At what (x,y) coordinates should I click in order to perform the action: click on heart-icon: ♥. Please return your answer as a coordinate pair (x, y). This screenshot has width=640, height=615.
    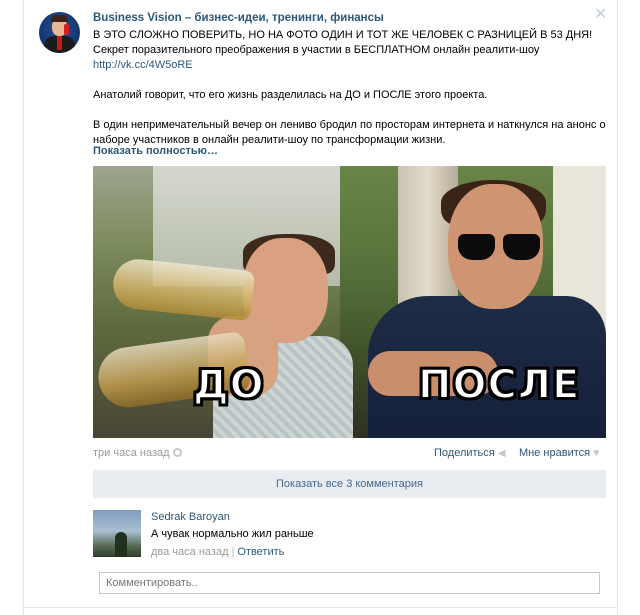
    Looking at the image, I should click on (596, 453).